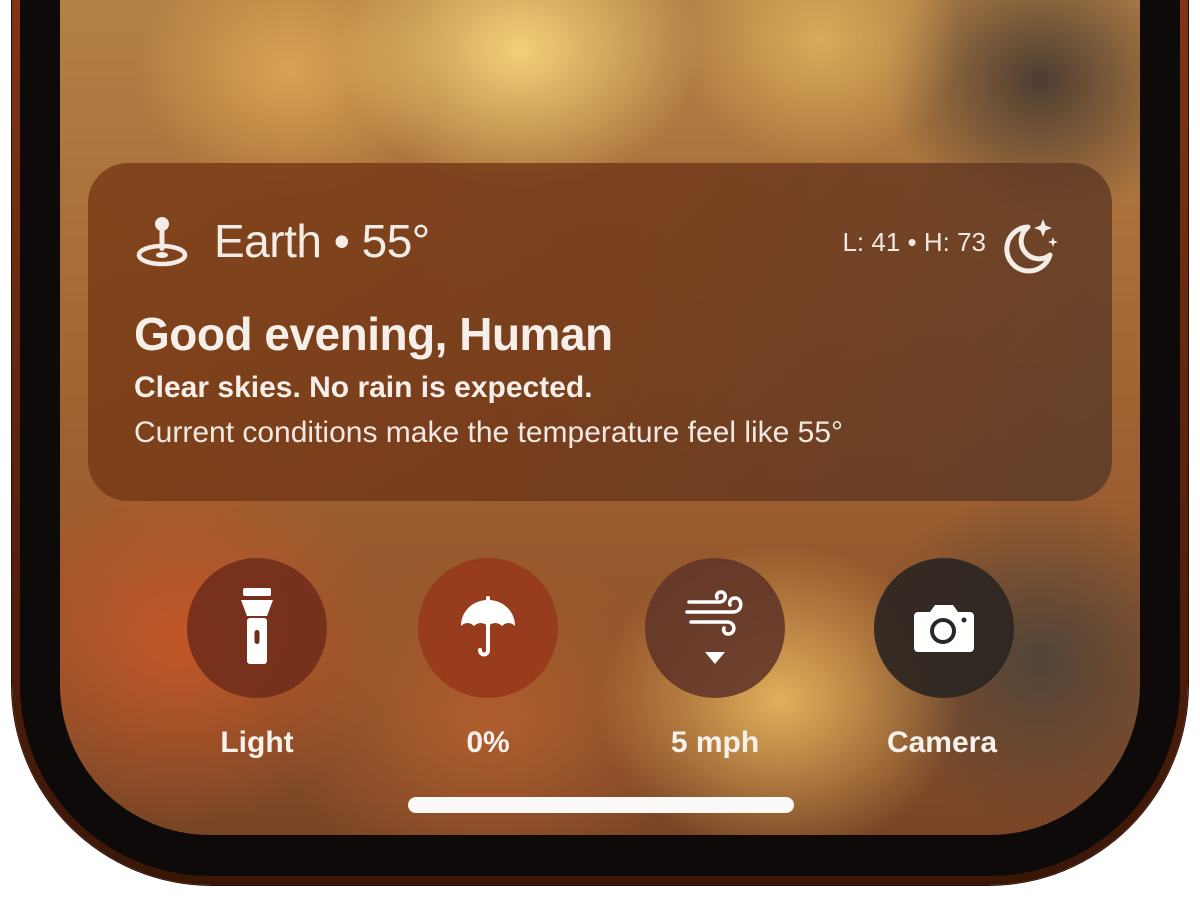 This screenshot has height=900, width=1200. Describe the element at coordinates (601, 805) in the screenshot. I see `home-indicator` at that location.